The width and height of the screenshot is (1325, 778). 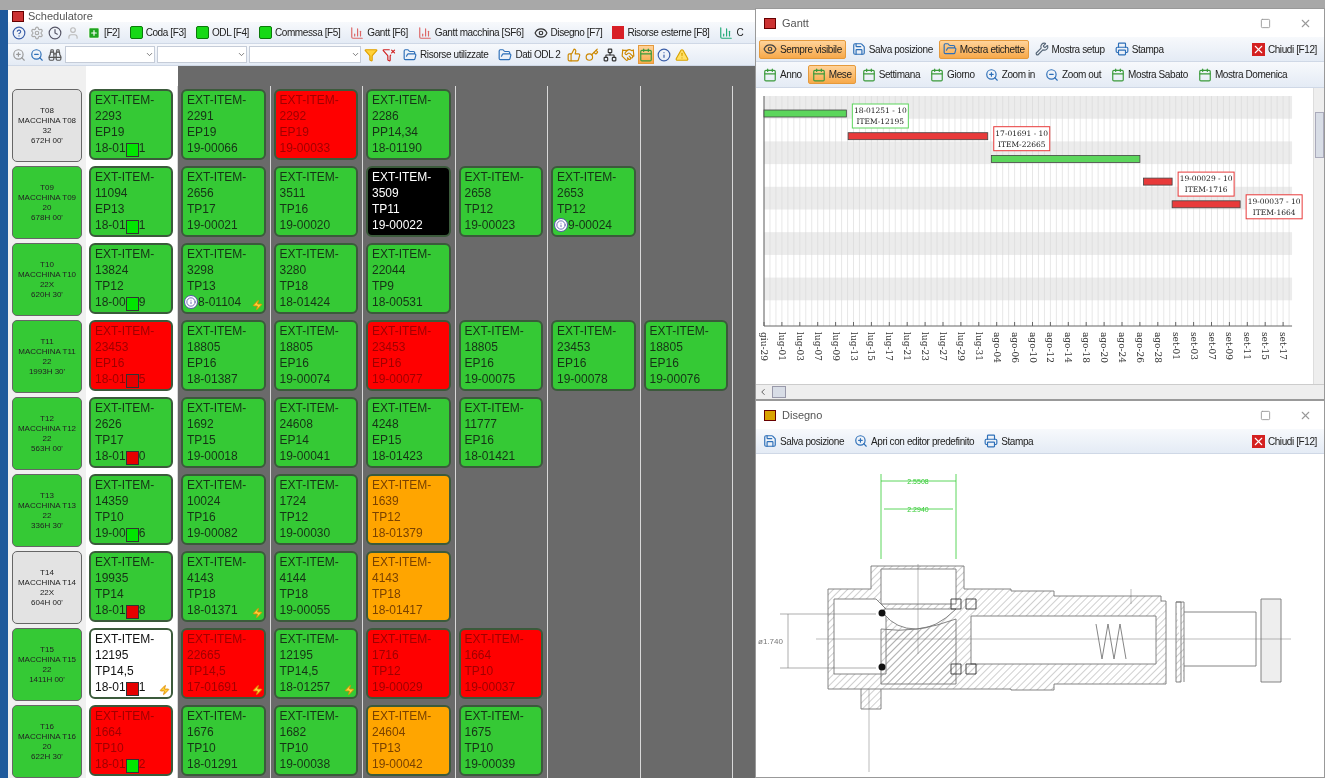 What do you see at coordinates (996, 348) in the screenshot?
I see `date-label: ago-04` at bounding box center [996, 348].